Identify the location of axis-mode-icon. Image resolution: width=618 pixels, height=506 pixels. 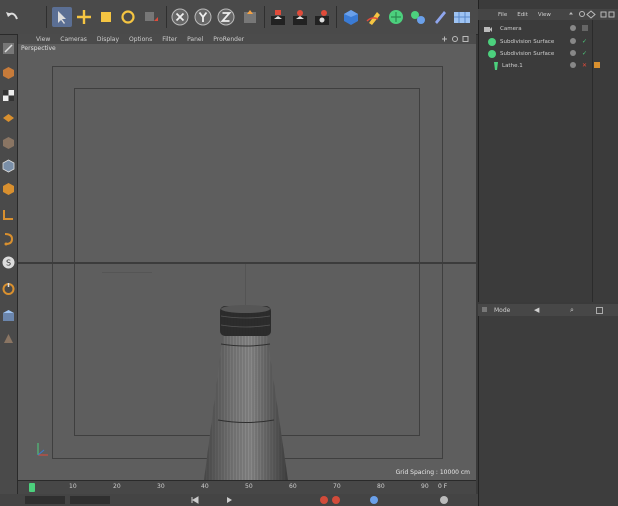
(8, 118).